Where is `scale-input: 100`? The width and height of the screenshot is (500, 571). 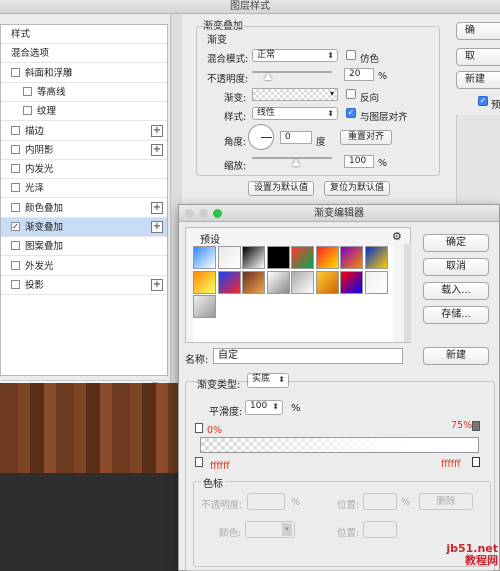
scale-input: 100 is located at coordinates (359, 161).